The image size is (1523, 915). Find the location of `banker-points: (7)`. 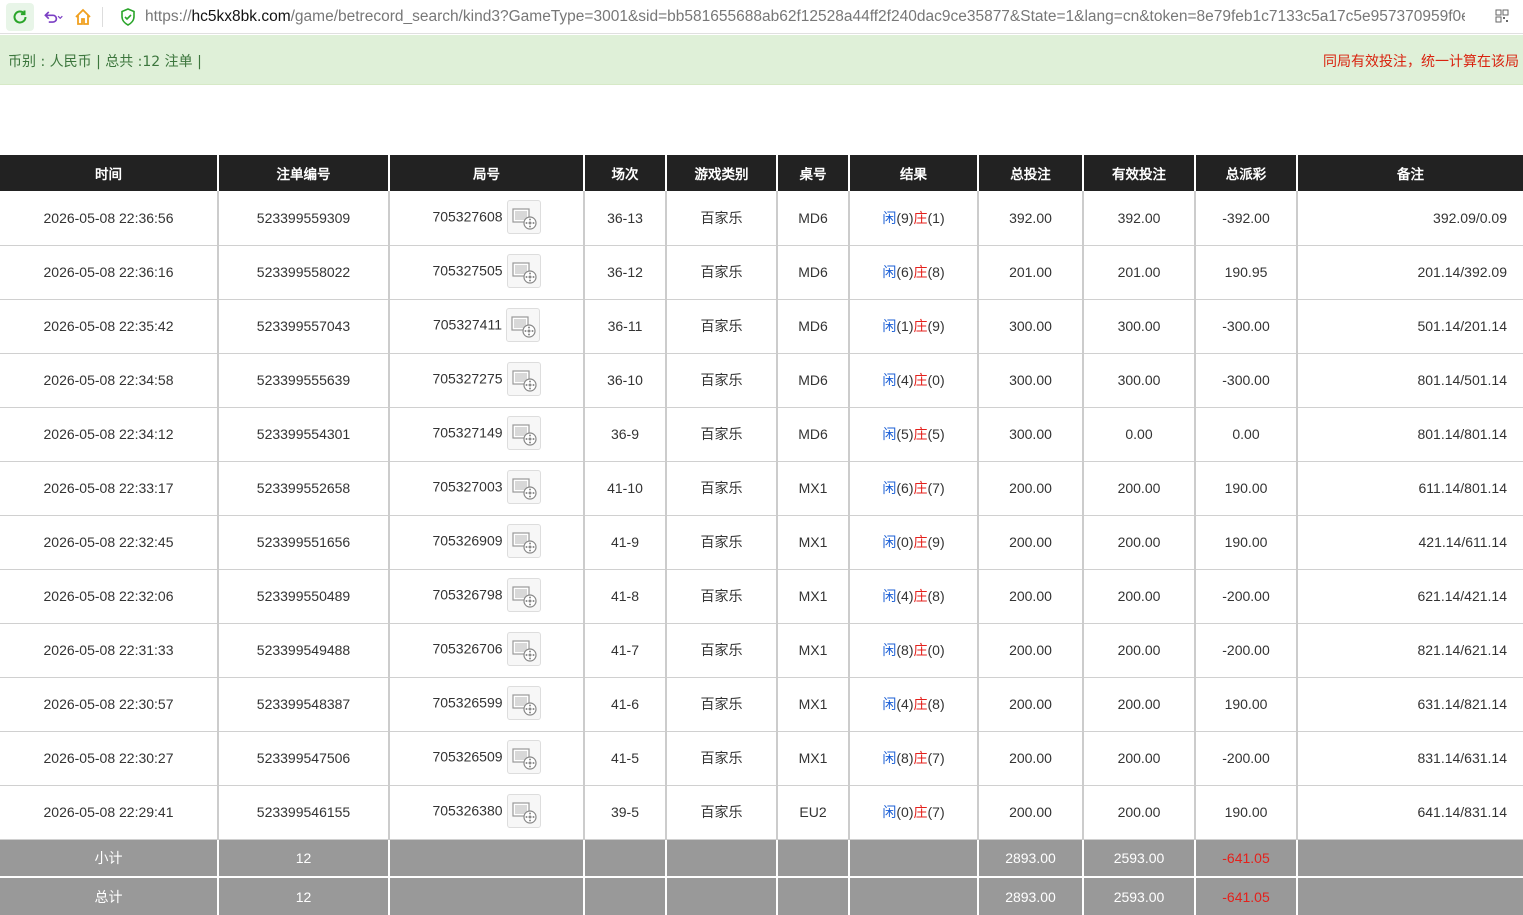

banker-points: (7) is located at coordinates (936, 488).